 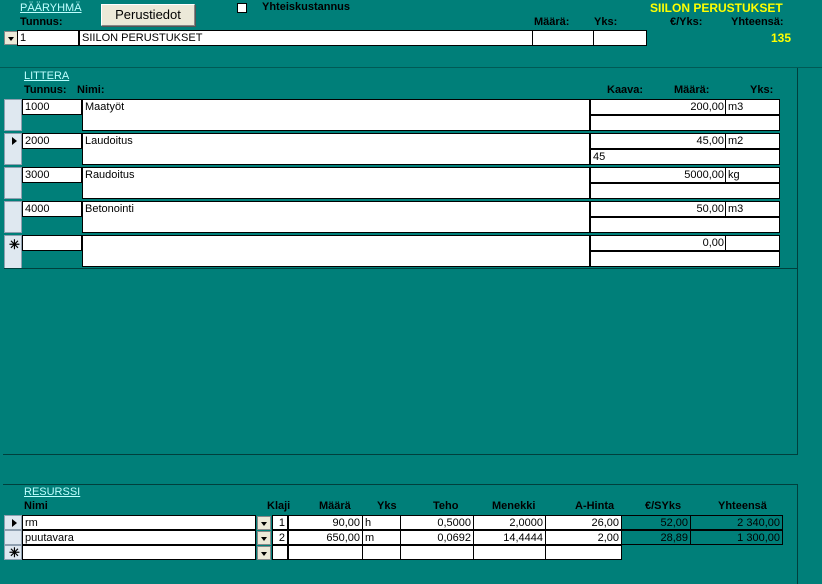 What do you see at coordinates (752, 175) in the screenshot?
I see `littera-yks-field: kg` at bounding box center [752, 175].